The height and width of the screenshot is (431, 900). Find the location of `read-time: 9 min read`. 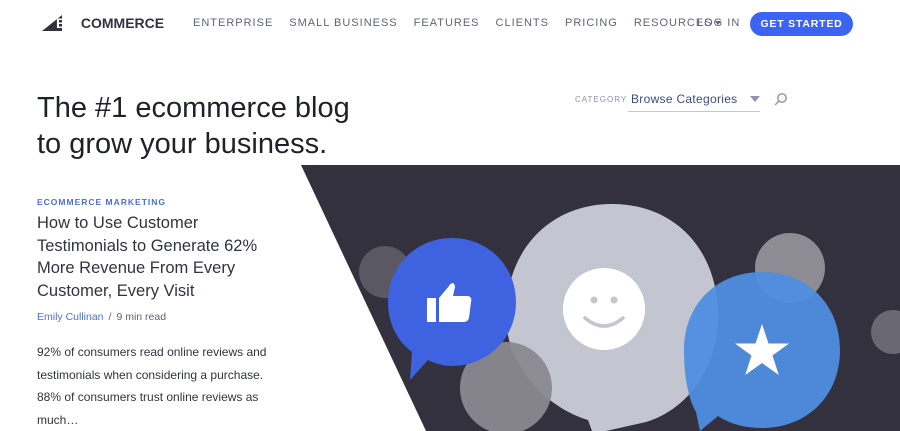

read-time: 9 min read is located at coordinates (141, 317).